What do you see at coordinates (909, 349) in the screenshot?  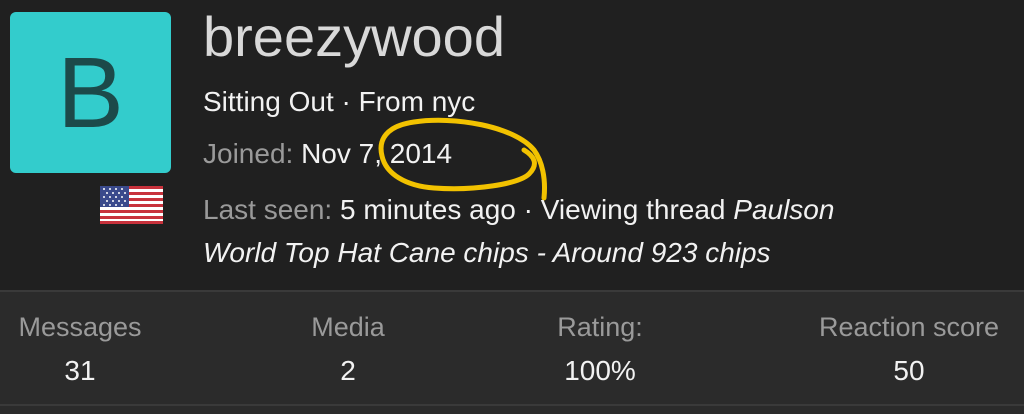 I see `stat-reaction-score: Reaction score 50` at bounding box center [909, 349].